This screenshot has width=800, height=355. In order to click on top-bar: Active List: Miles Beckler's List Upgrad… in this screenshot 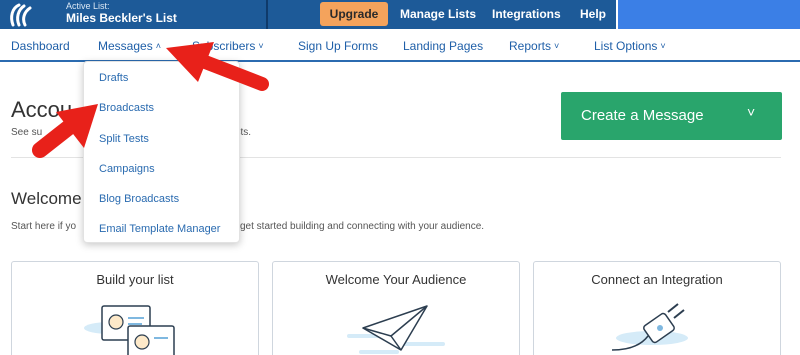, I will do `click(400, 14)`.